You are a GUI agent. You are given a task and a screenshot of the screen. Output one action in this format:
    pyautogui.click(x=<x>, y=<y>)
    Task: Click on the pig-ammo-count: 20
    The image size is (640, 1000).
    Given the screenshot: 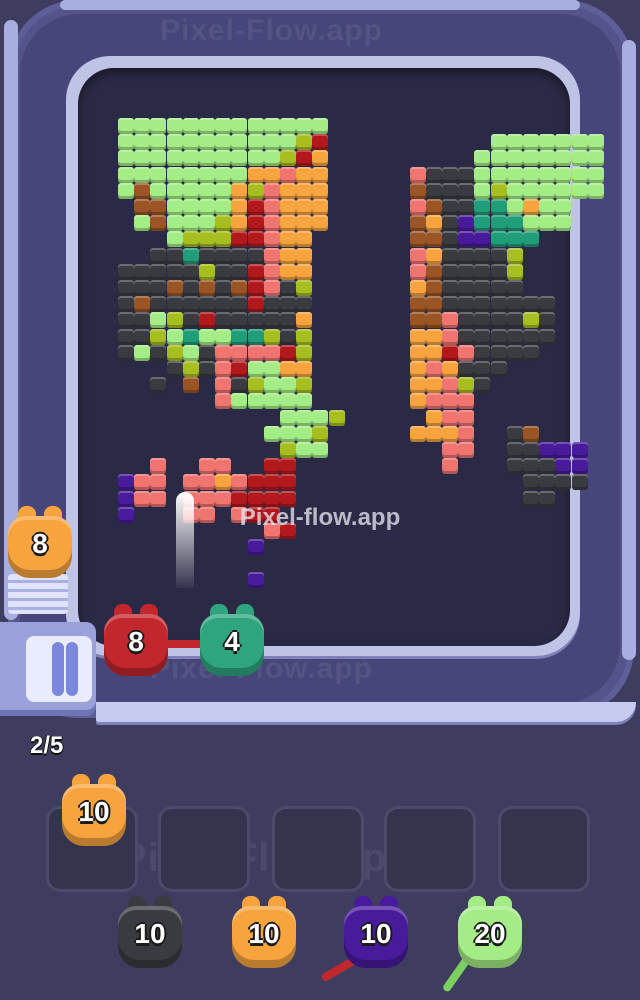 What is the action you would take?
    pyautogui.click(x=490, y=933)
    